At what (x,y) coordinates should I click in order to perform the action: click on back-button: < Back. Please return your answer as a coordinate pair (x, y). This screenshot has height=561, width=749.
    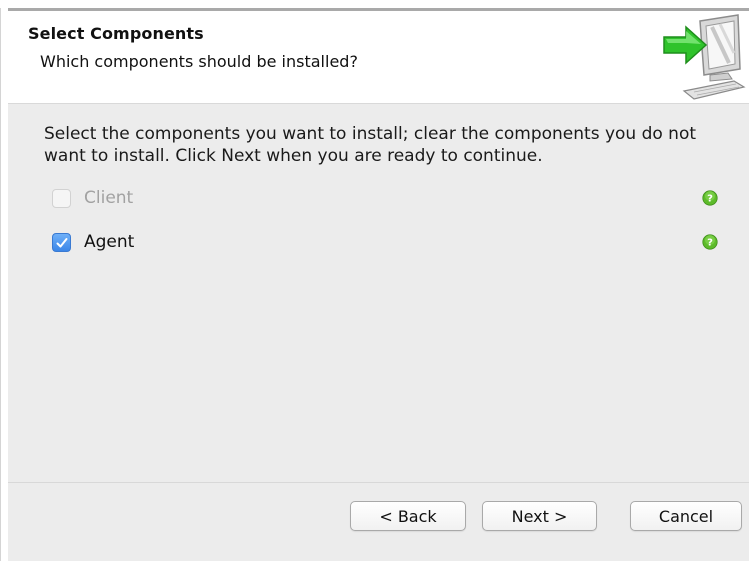
    Looking at the image, I should click on (408, 516).